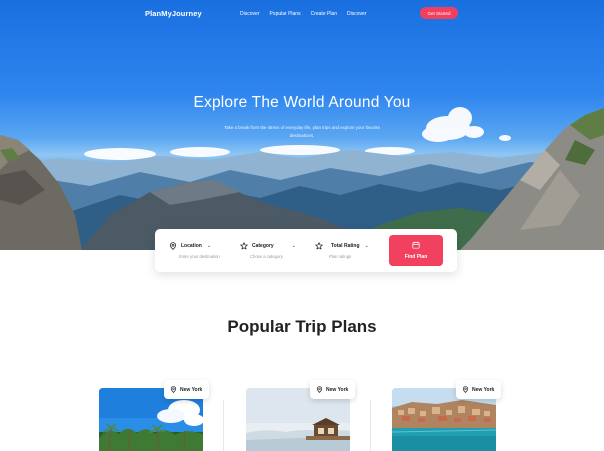  I want to click on calendar-icon, so click(416, 245).